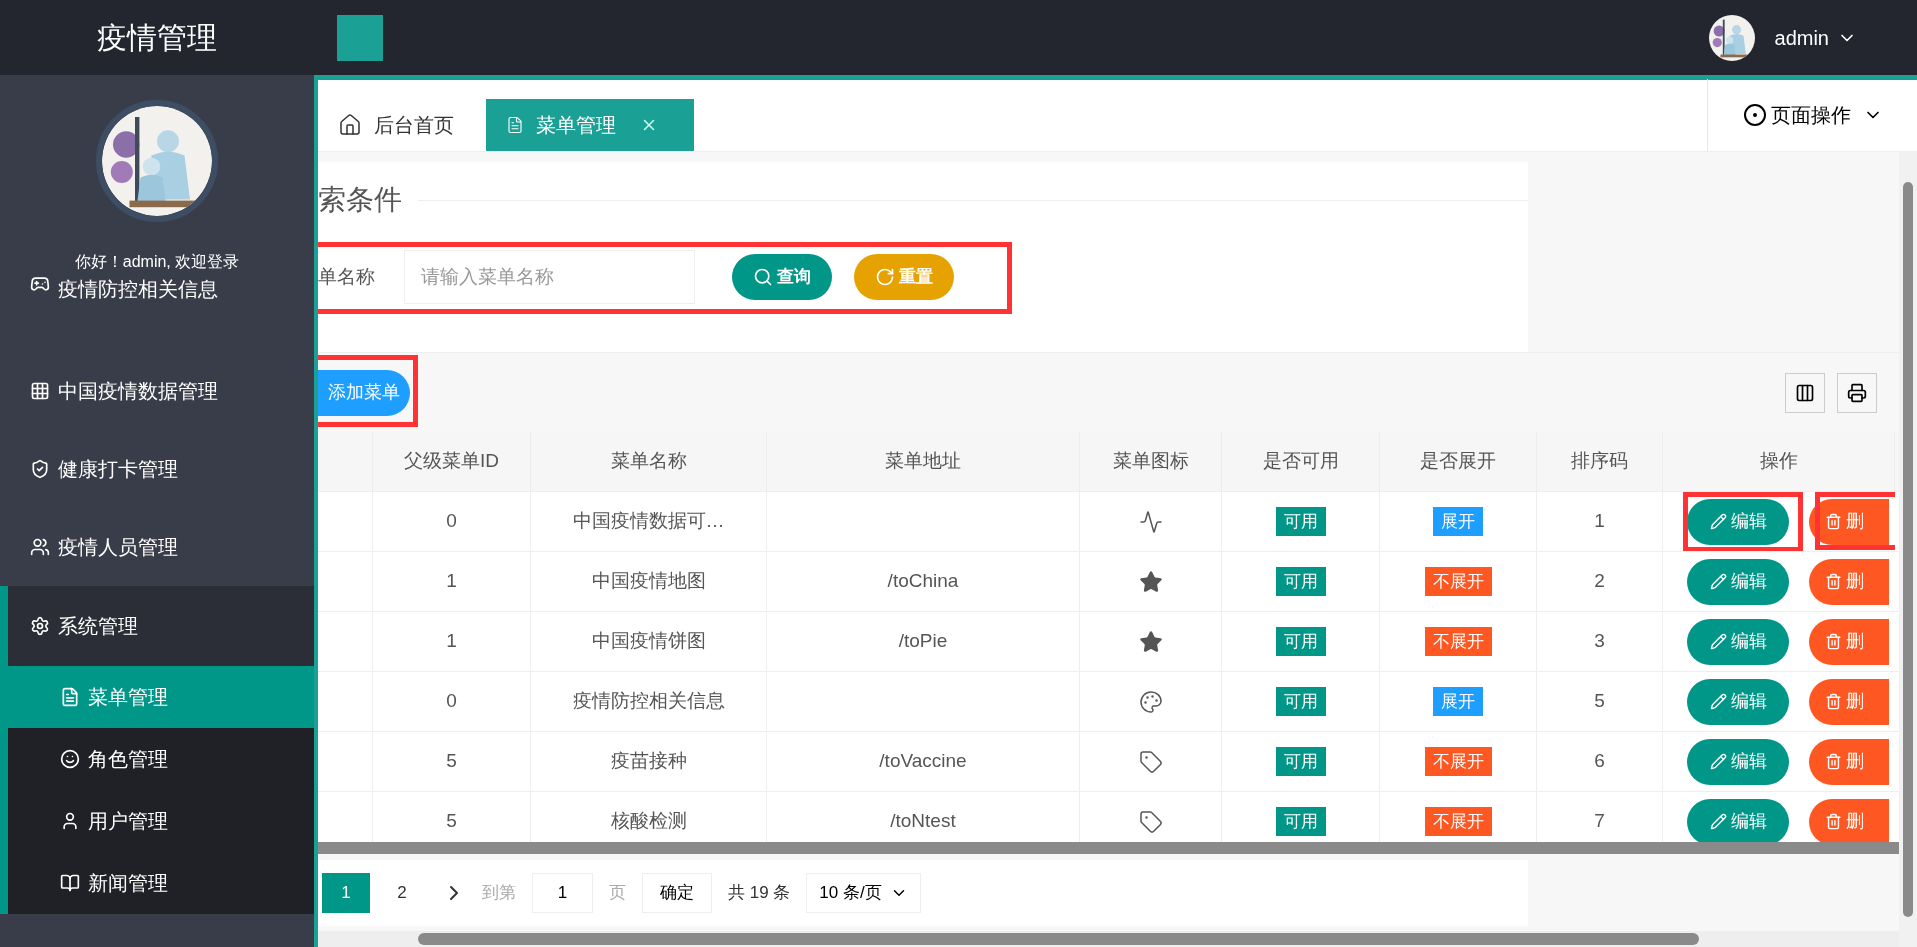  I want to click on page-actions-button: 页面操作, so click(1812, 115).